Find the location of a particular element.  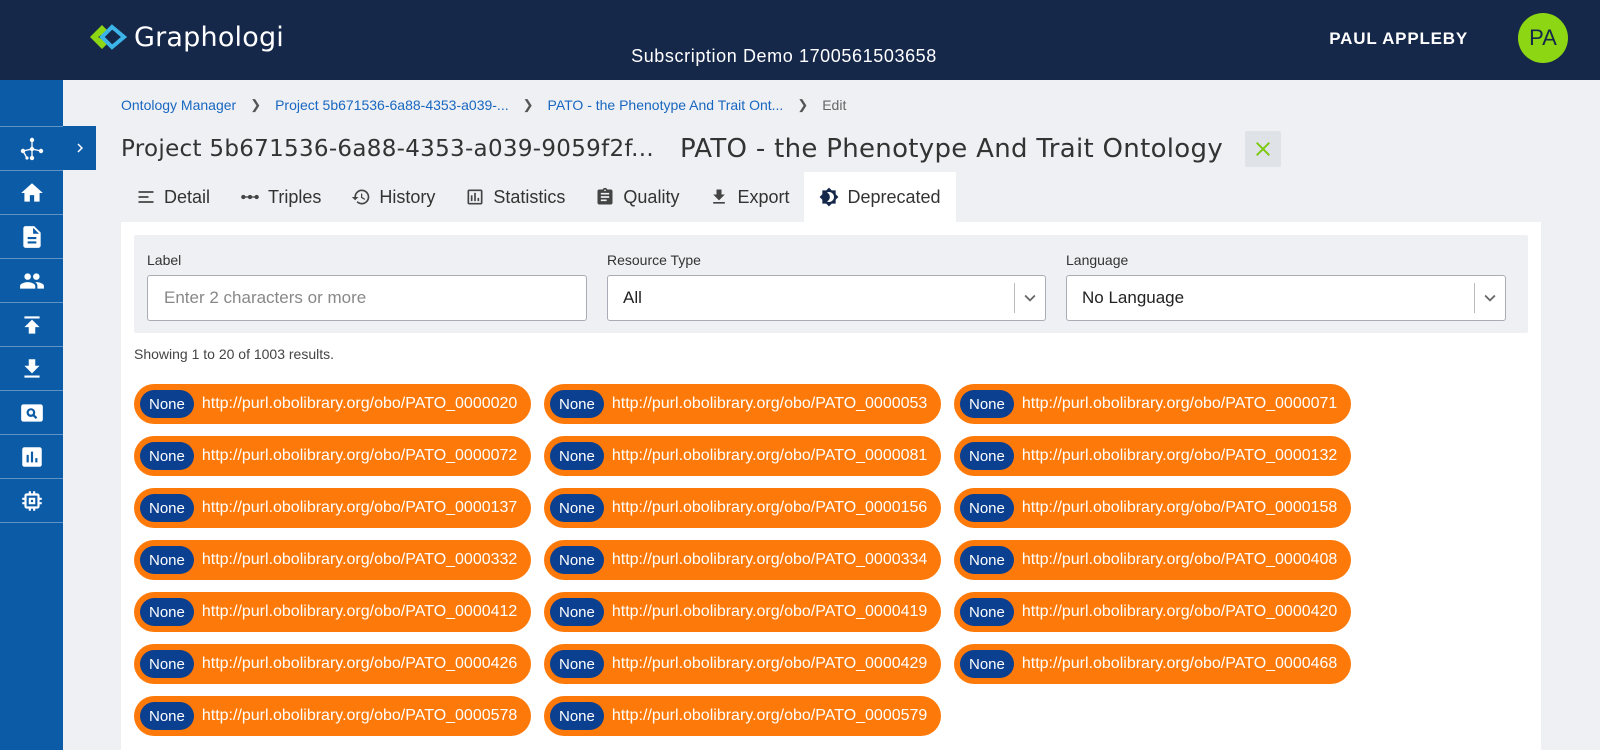

sidebar-item-graph is located at coordinates (31, 149).